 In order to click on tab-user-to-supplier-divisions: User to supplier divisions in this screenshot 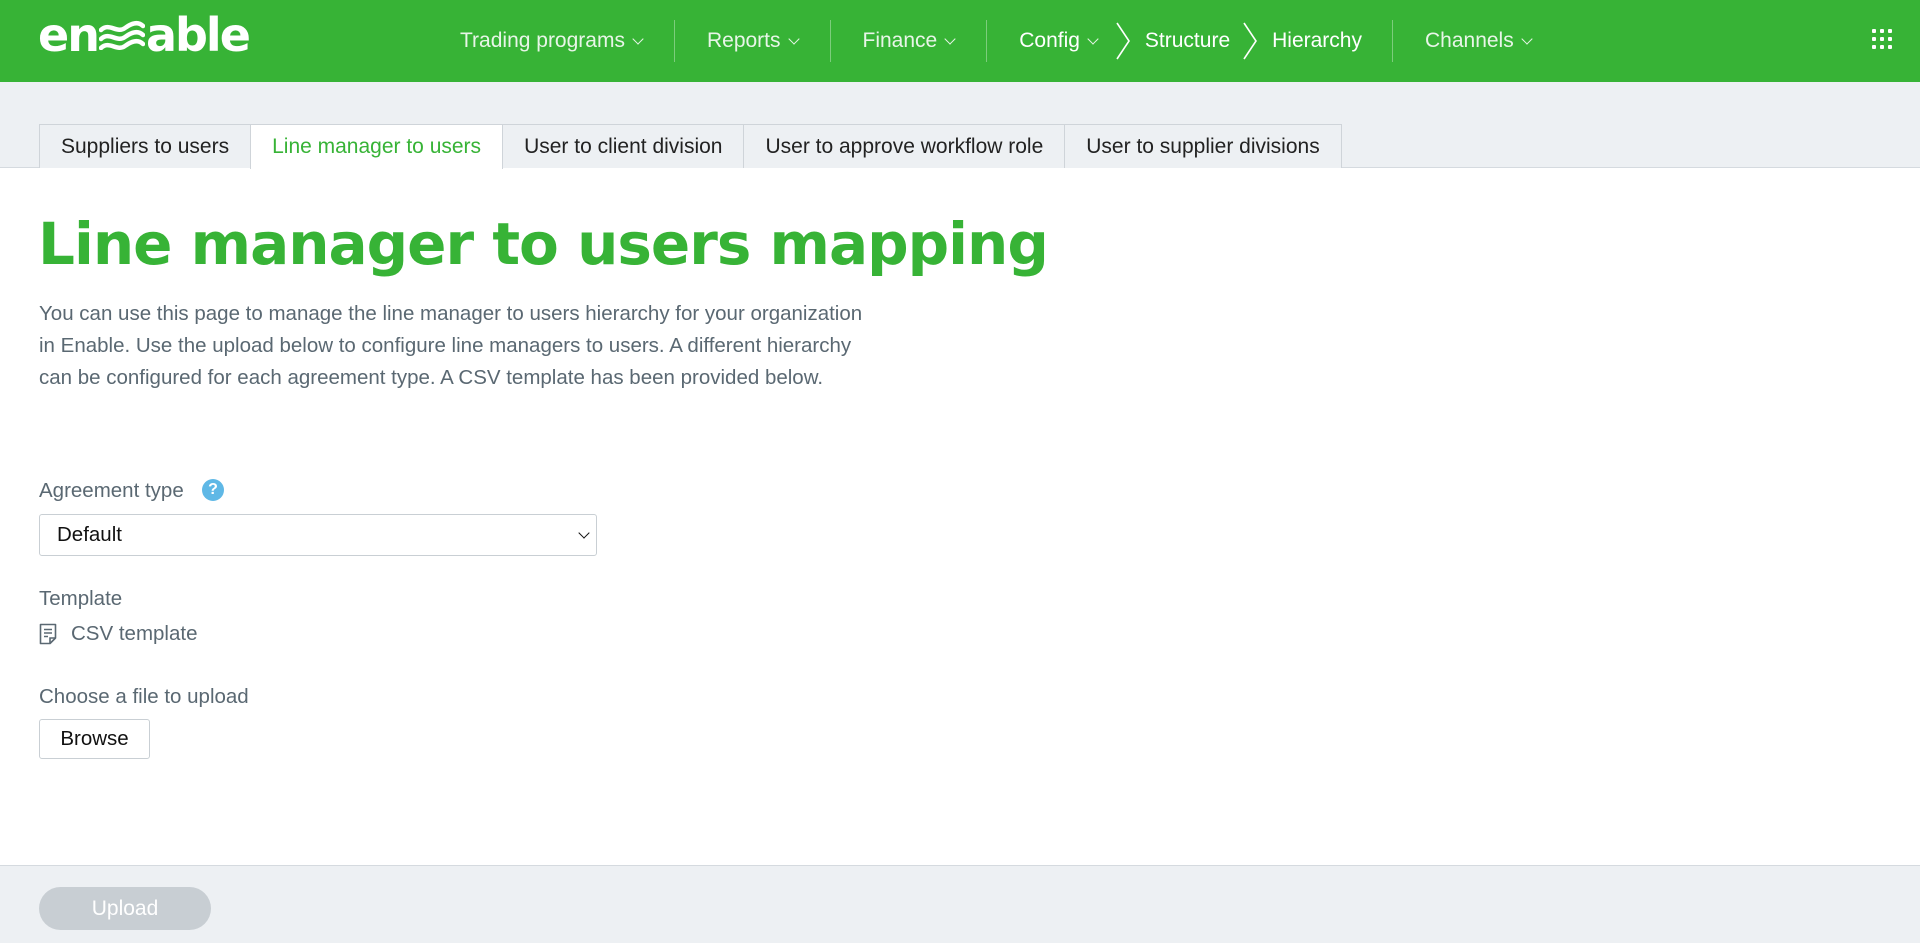, I will do `click(1203, 146)`.